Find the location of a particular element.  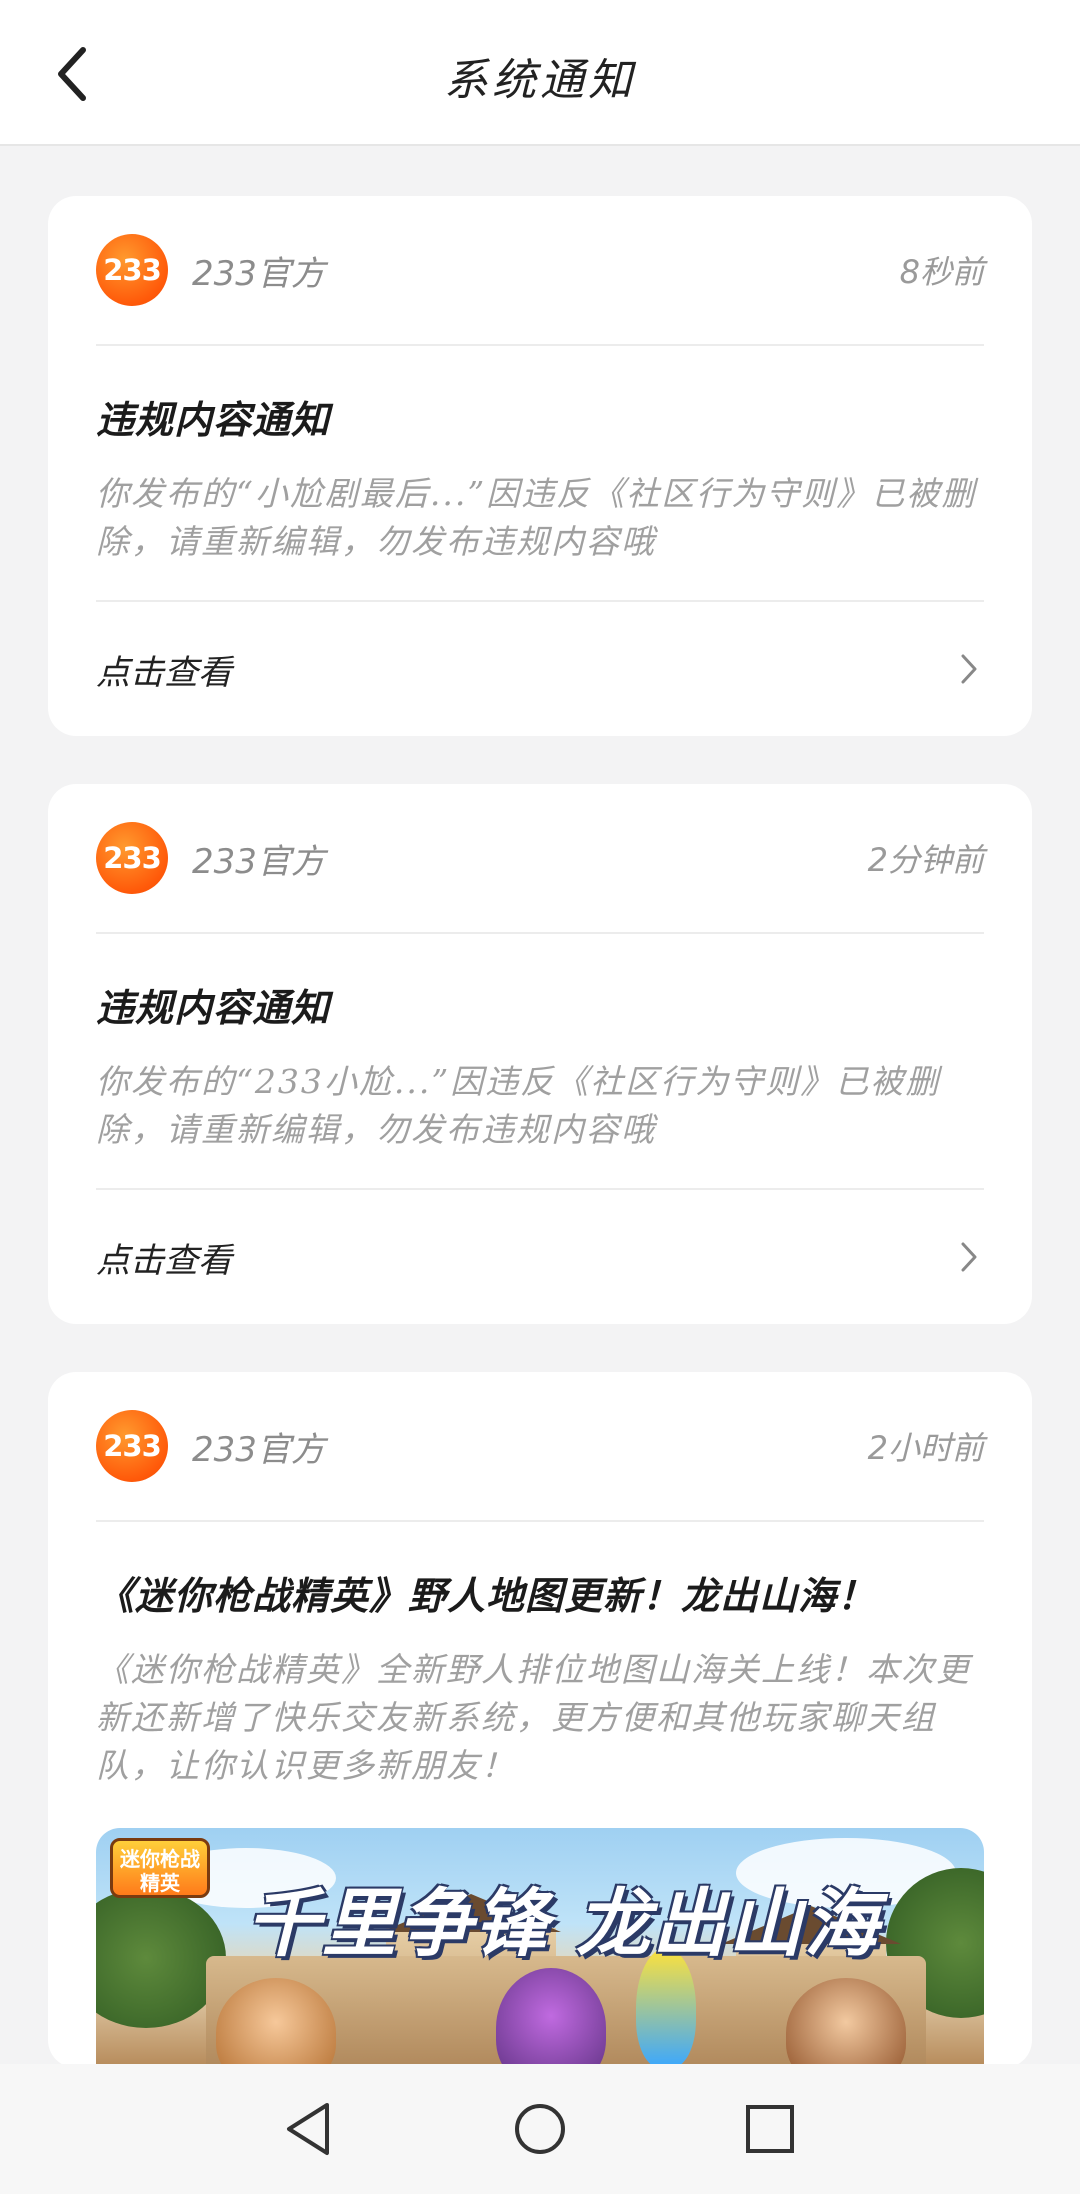

circle-home-icon is located at coordinates (540, 2129).